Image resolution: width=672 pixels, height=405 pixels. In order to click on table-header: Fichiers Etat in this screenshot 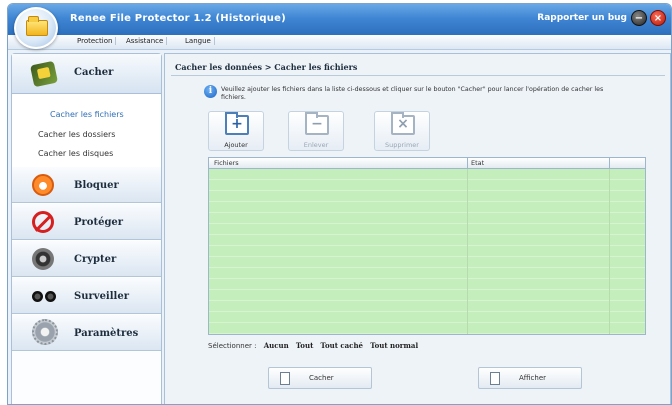, I will do `click(427, 163)`.